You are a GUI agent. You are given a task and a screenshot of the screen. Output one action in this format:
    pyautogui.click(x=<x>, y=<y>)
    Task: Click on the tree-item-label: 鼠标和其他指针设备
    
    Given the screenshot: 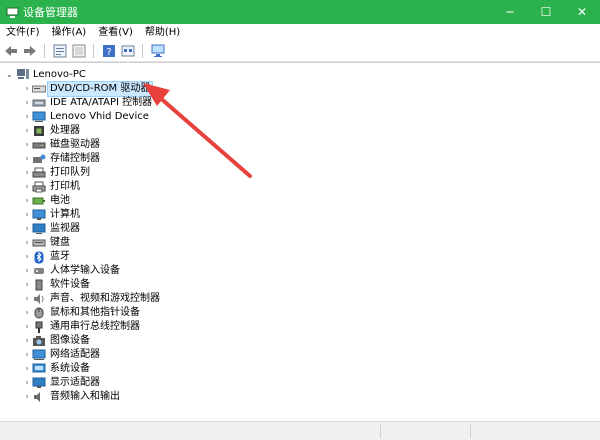 What is the action you would take?
    pyautogui.click(x=95, y=312)
    